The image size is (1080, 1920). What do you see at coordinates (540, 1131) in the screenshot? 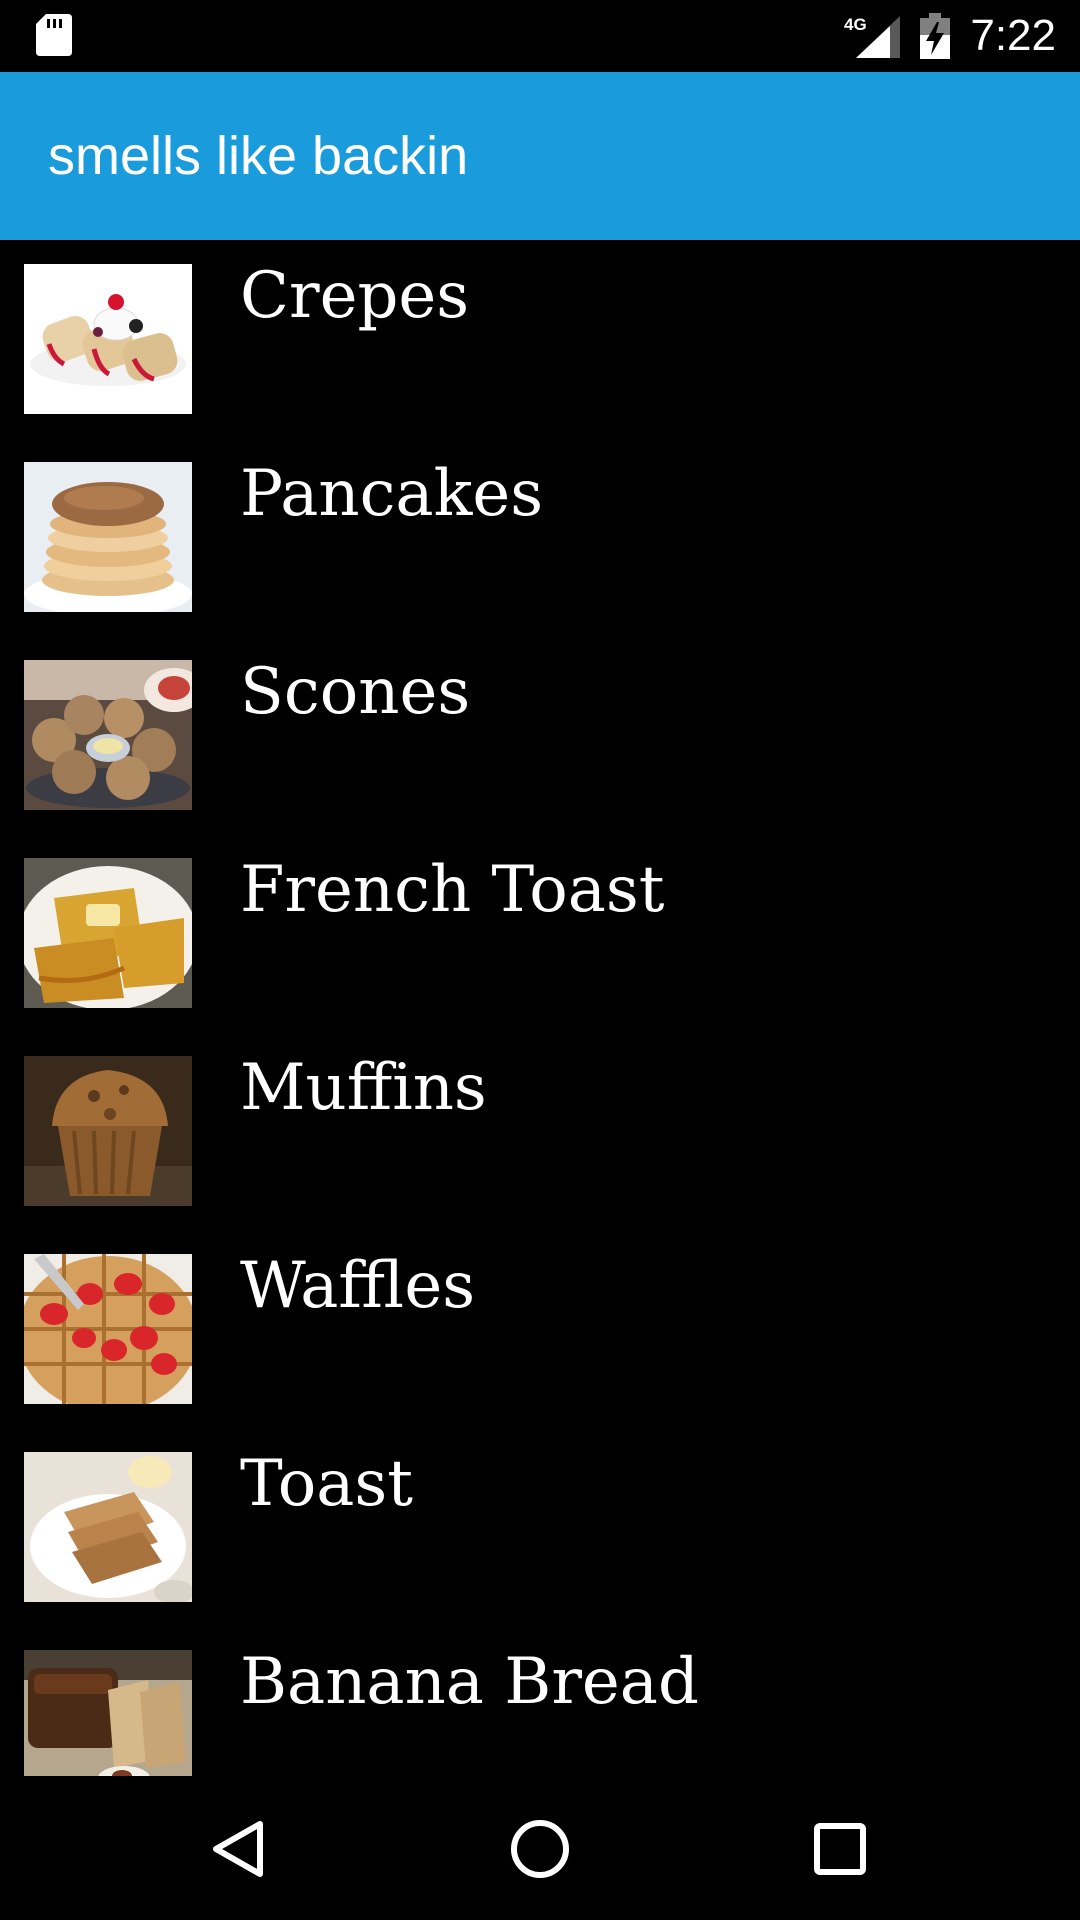
I see `list-item: Muffins` at bounding box center [540, 1131].